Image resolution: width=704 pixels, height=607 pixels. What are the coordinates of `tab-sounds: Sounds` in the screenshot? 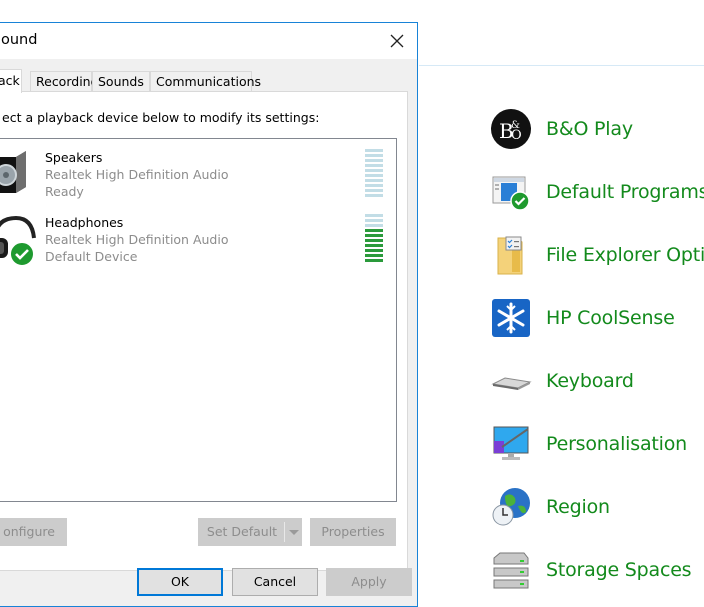 It's located at (121, 81).